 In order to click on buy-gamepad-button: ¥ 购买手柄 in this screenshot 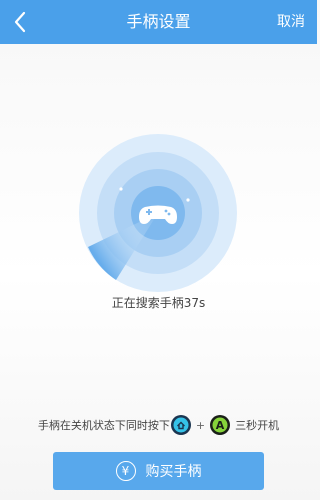, I will do `click(158, 471)`.